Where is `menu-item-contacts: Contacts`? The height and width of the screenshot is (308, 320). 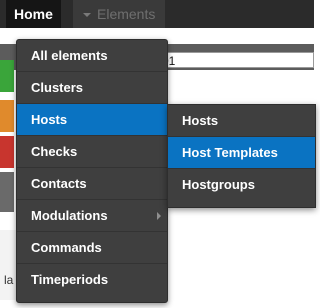 menu-item-contacts: Contacts is located at coordinates (92, 184).